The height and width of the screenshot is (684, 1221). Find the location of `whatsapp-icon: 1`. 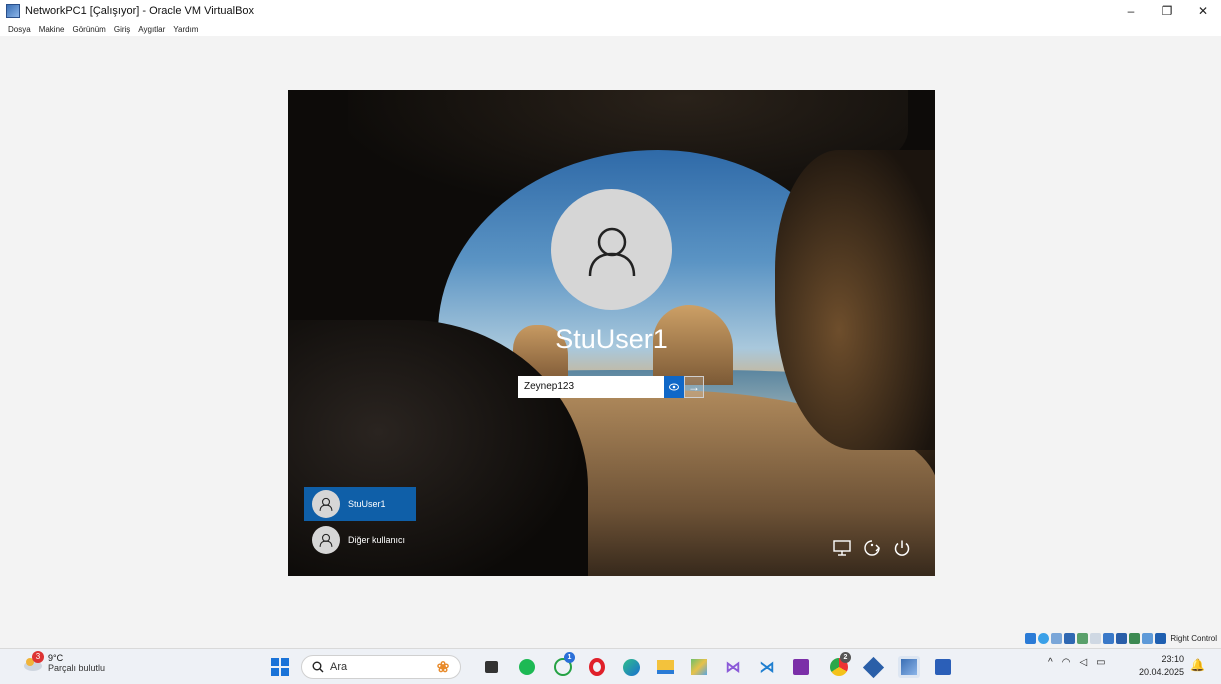

whatsapp-icon: 1 is located at coordinates (563, 665).